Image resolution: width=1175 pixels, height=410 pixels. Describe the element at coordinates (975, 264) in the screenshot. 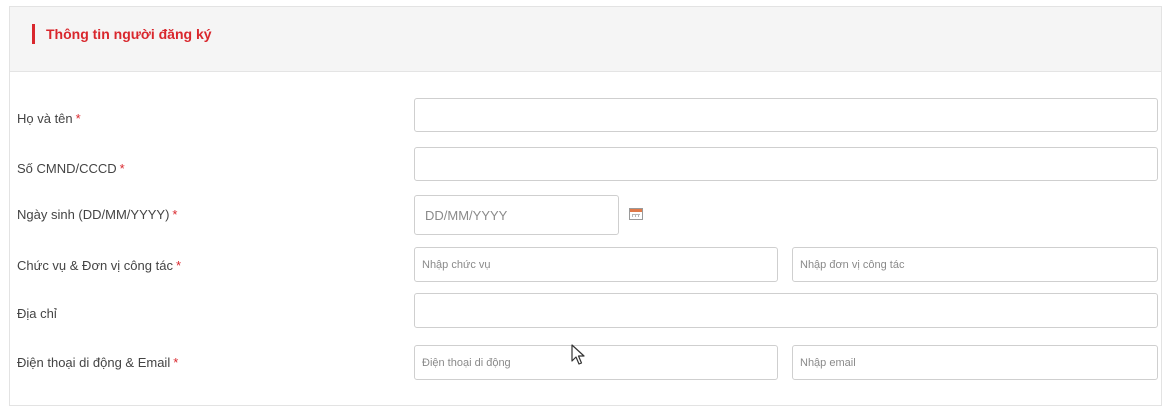

I see `organization-input` at that location.